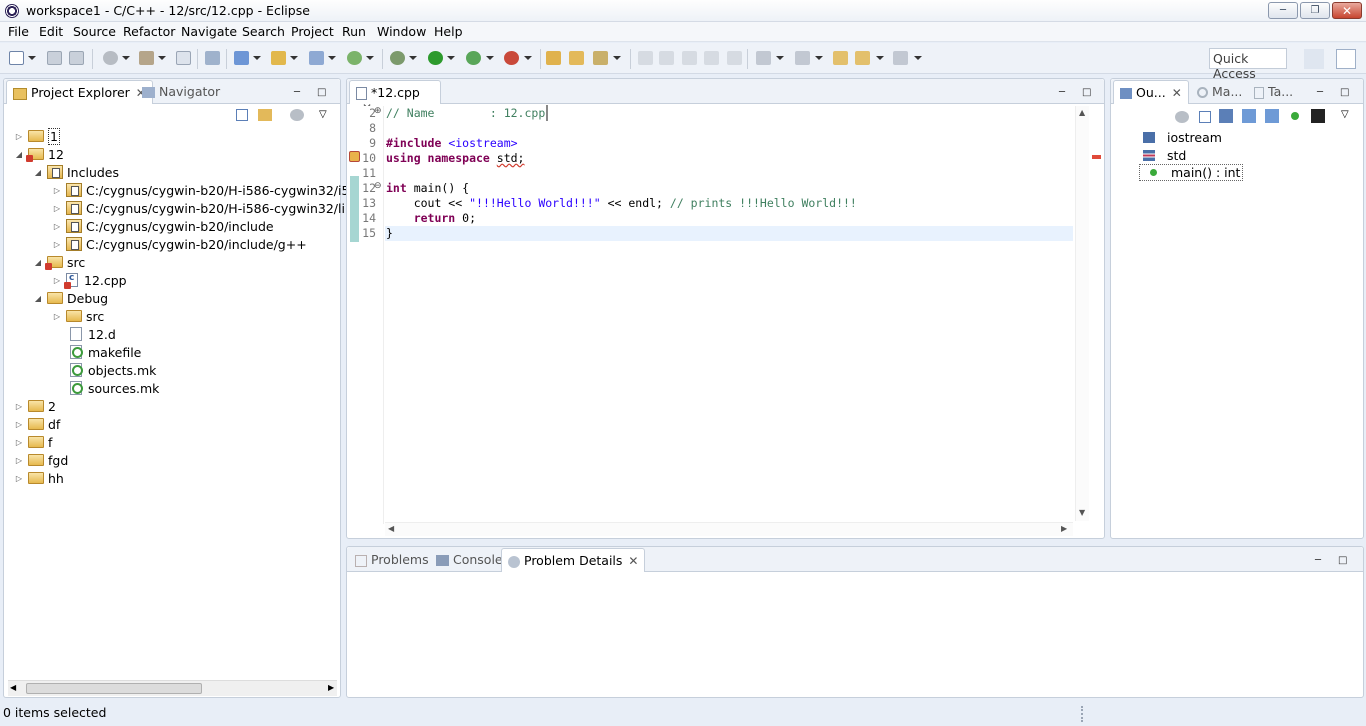  What do you see at coordinates (1295, 116) in the screenshot?
I see `hide-non-public-icon` at bounding box center [1295, 116].